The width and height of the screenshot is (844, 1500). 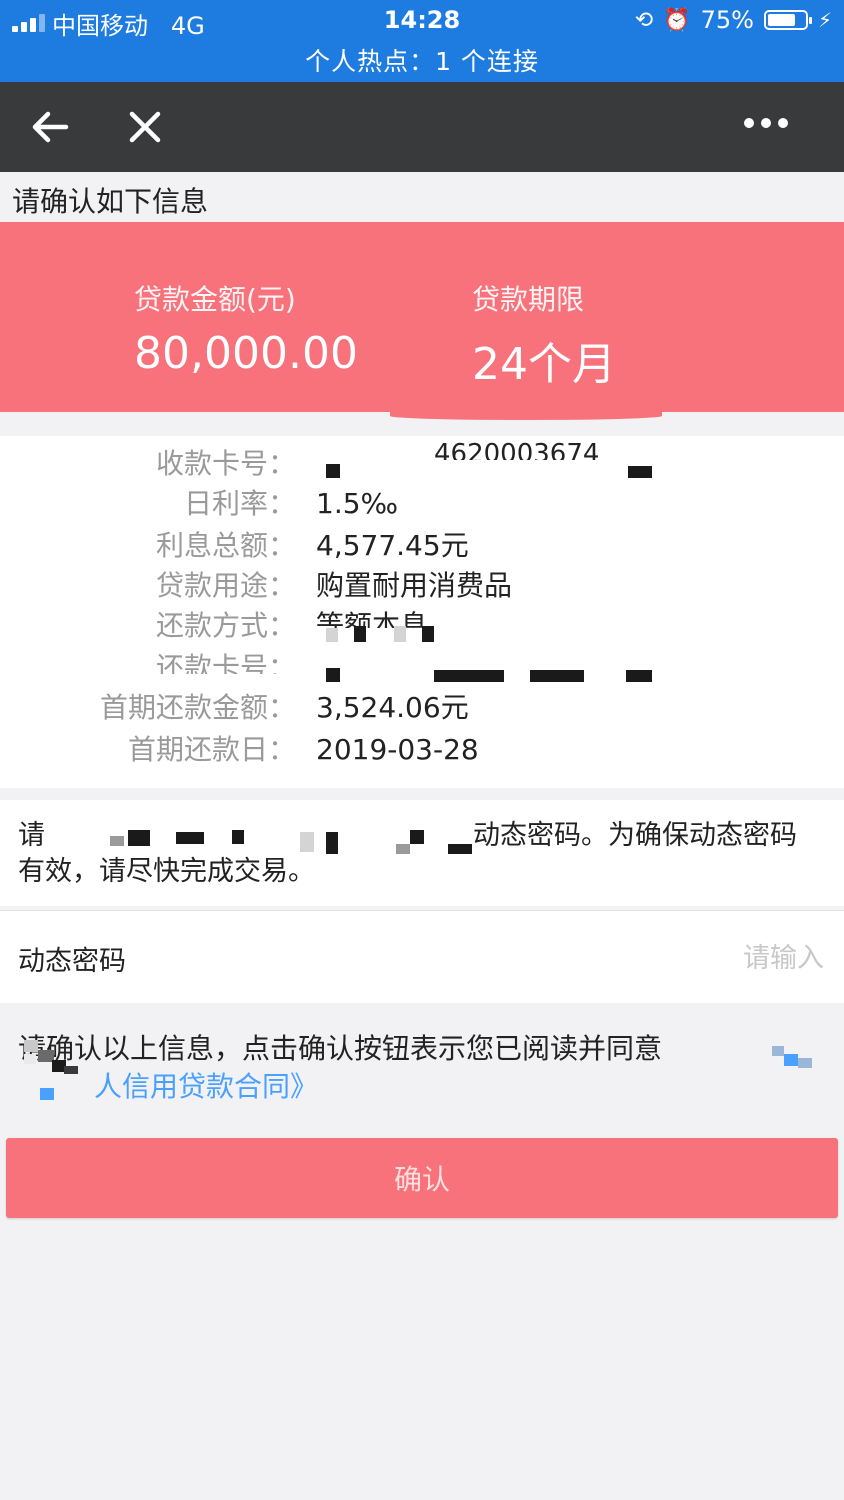 I want to click on detail-row: 利息总额： 4,577.45元, so click(x=422, y=546).